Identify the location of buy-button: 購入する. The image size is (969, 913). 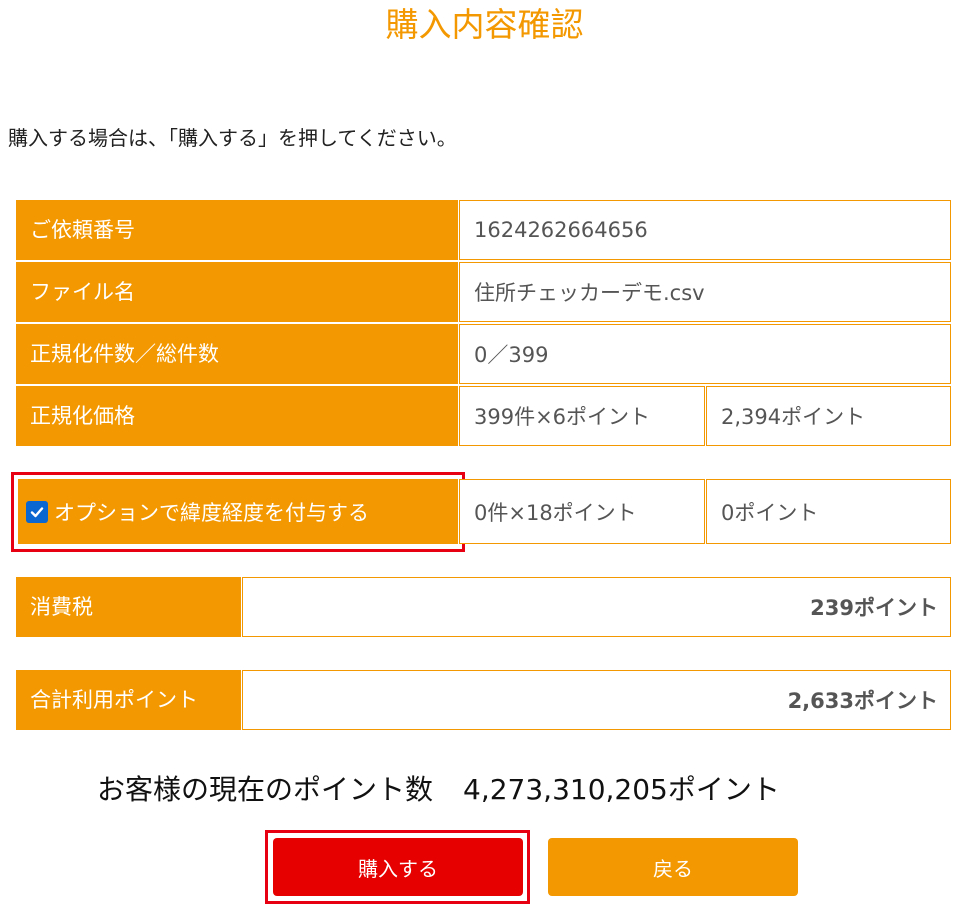
(398, 867).